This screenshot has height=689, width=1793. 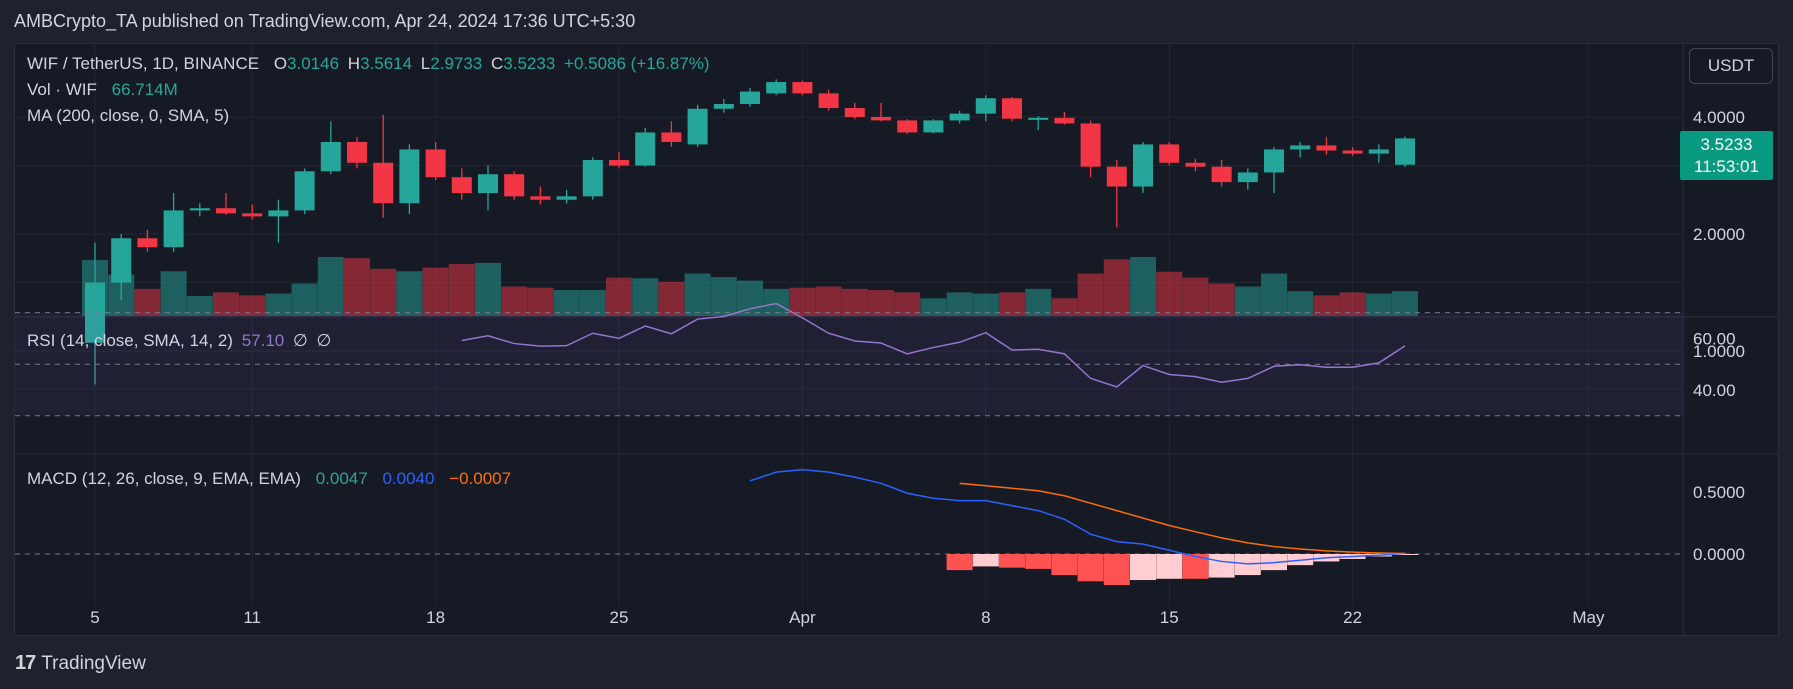 What do you see at coordinates (480, 478) in the screenshot?
I see `macd-hist-value: −0.0007` at bounding box center [480, 478].